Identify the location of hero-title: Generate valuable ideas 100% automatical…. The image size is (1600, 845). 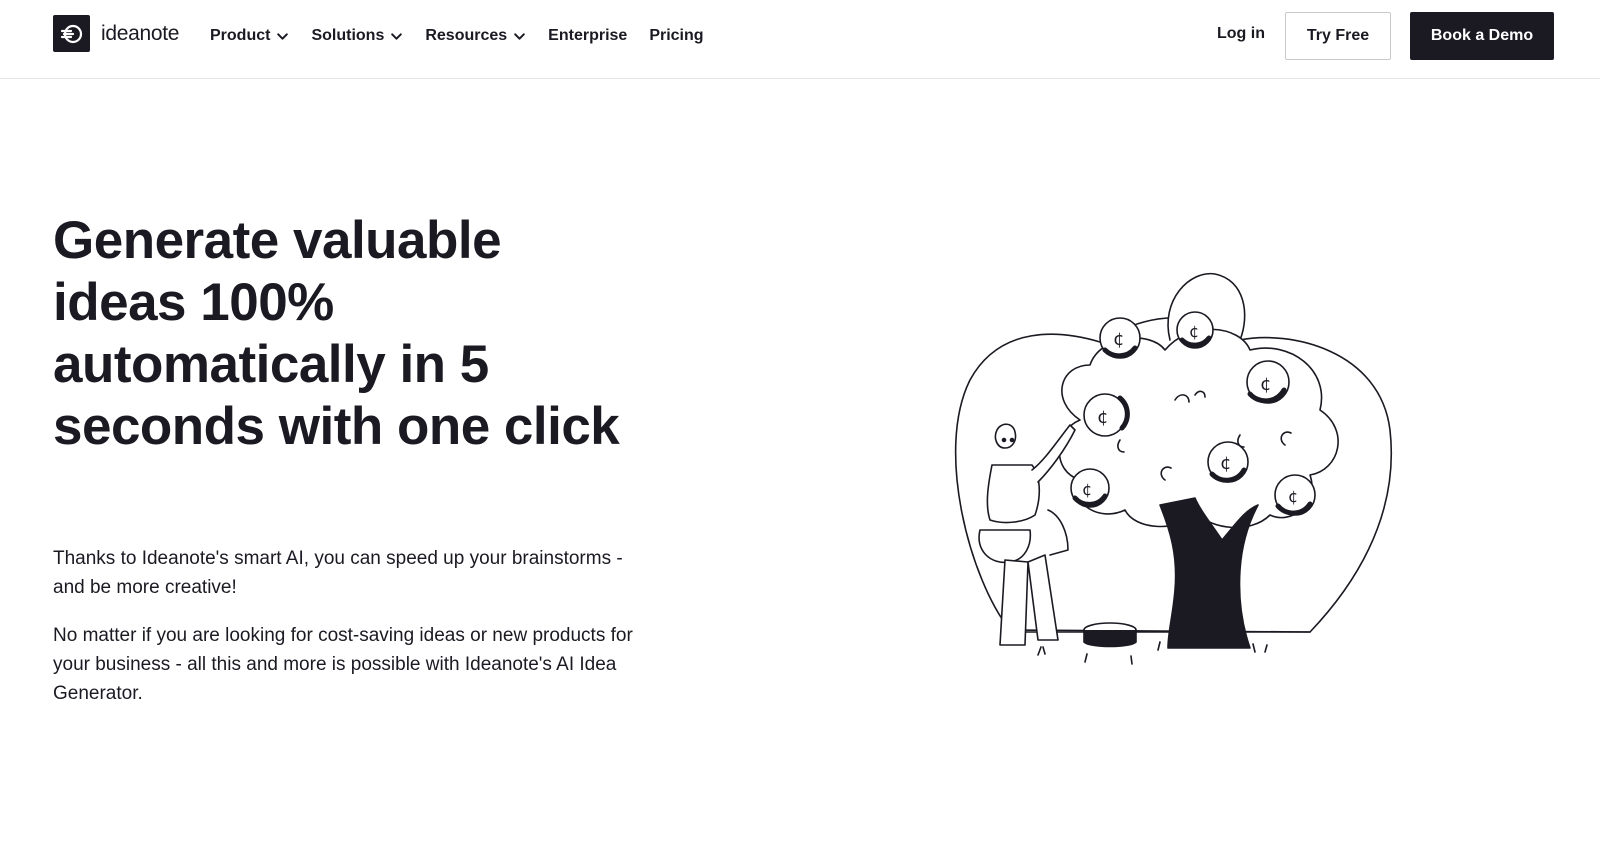
(336, 333).